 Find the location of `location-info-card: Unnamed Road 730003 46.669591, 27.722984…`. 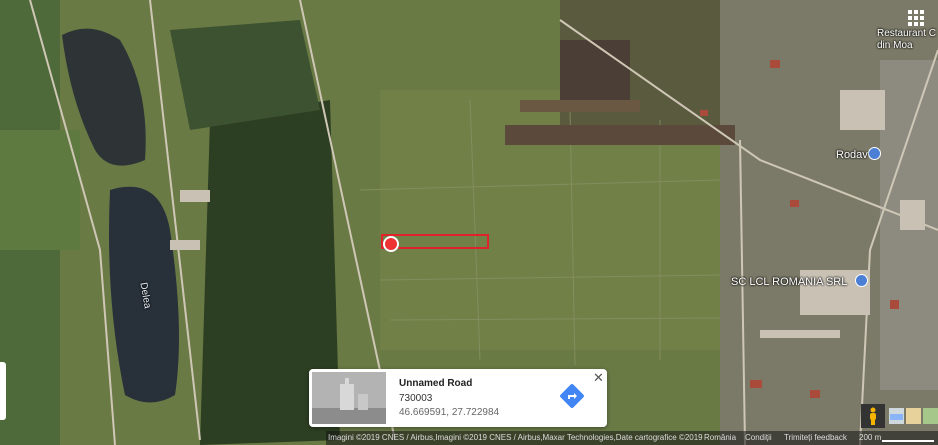

location-info-card: Unnamed Road 730003 46.669591, 27.722984… is located at coordinates (458, 398).